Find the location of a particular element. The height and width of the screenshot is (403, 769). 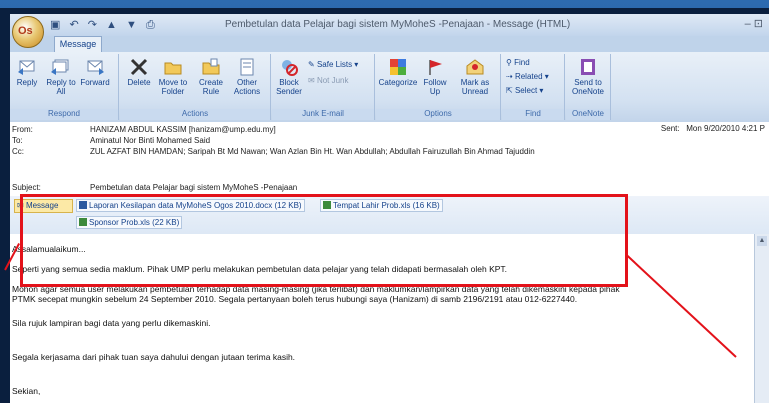

previous-item-icon: ▲ is located at coordinates (113, 25).